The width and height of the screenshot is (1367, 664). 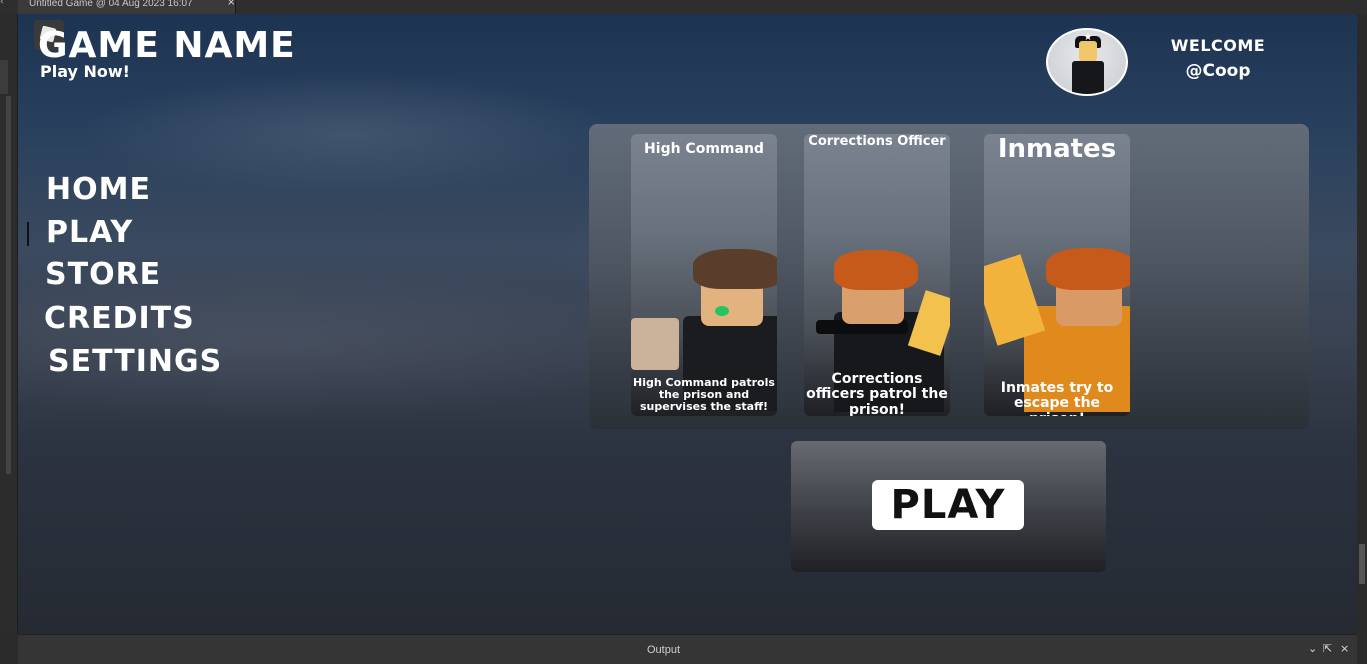 What do you see at coordinates (103, 274) in the screenshot?
I see `nav-store: STORE` at bounding box center [103, 274].